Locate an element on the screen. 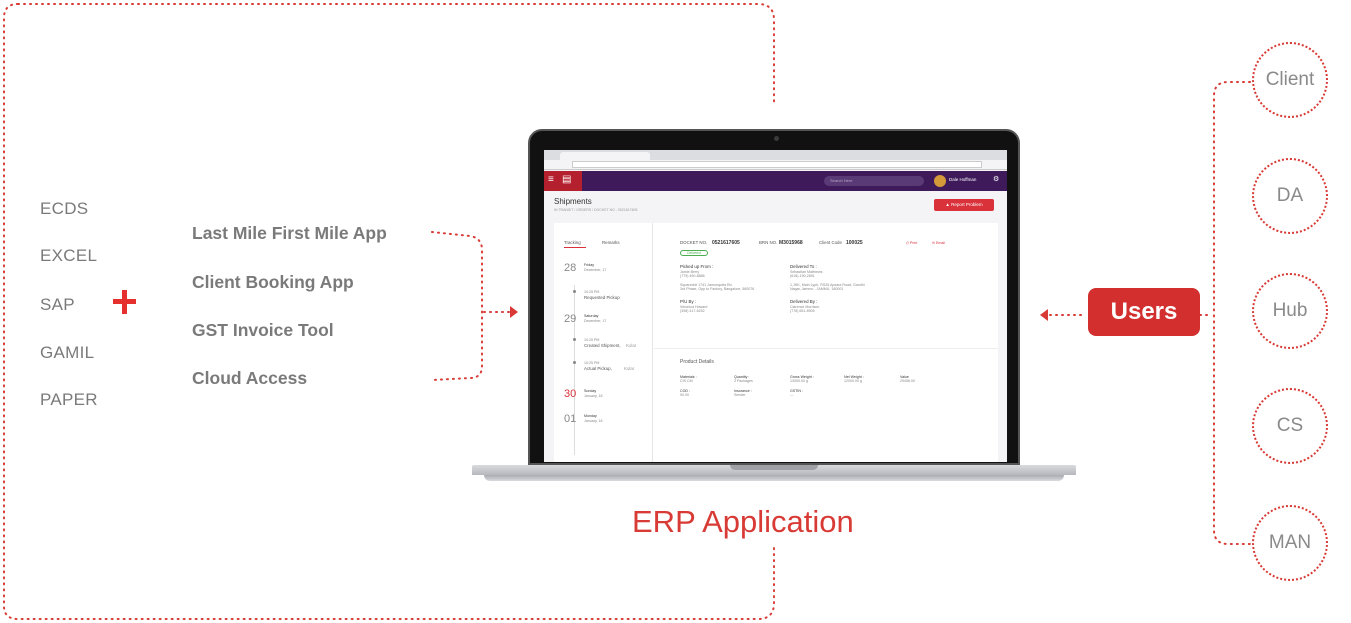 The width and height of the screenshot is (1351, 623). source-sap: SAP is located at coordinates (57, 304).